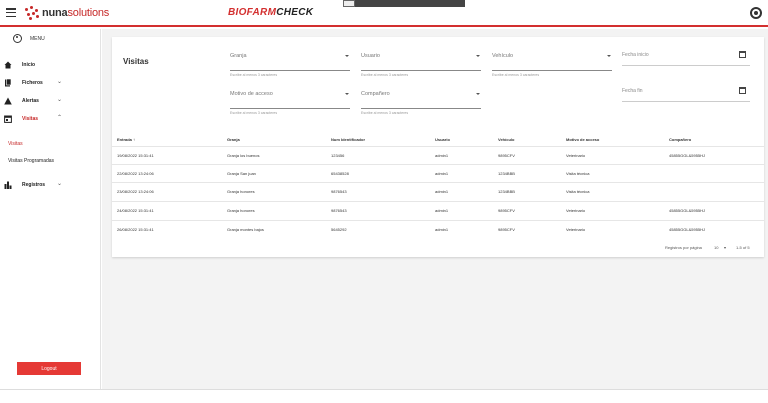 This screenshot has height=403, width=768. I want to click on gear-icon, so click(756, 13).